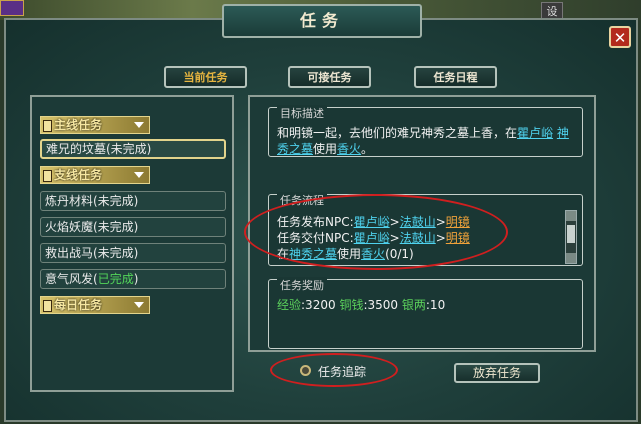 The image size is (641, 424). I want to click on quest-name-suffix: ), so click(136, 279).